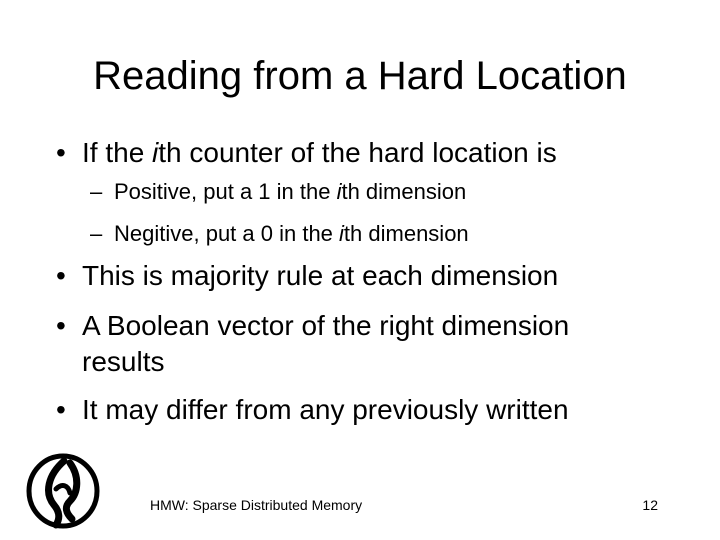 This screenshot has width=720, height=540. What do you see at coordinates (117, 152) in the screenshot?
I see `bullet-text-part: If the` at bounding box center [117, 152].